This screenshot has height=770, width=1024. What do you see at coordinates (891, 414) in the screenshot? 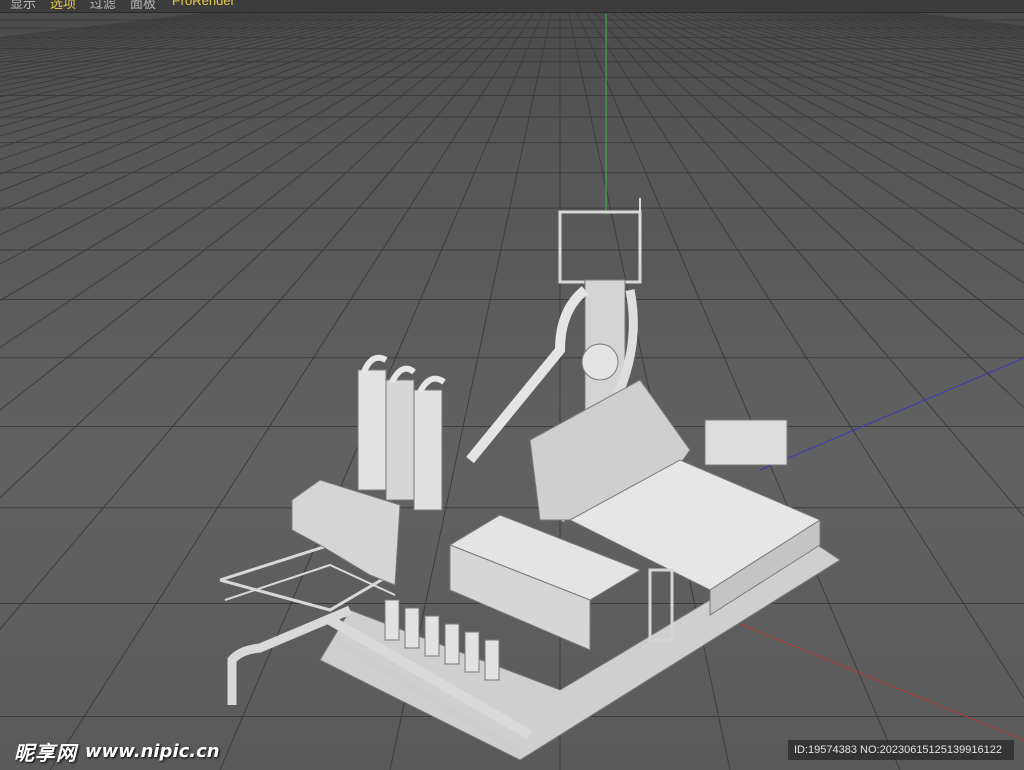
I see `z-axis-line` at bounding box center [891, 414].